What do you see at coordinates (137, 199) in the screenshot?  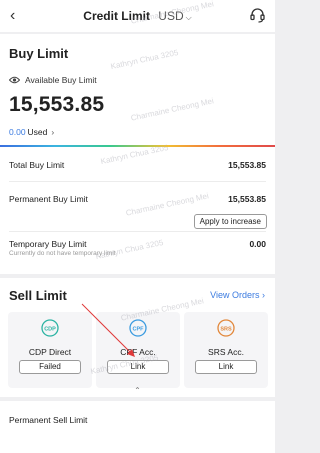 I see `permanent-buy-limit-row: Permanent Buy Limit 15,553.85` at bounding box center [137, 199].